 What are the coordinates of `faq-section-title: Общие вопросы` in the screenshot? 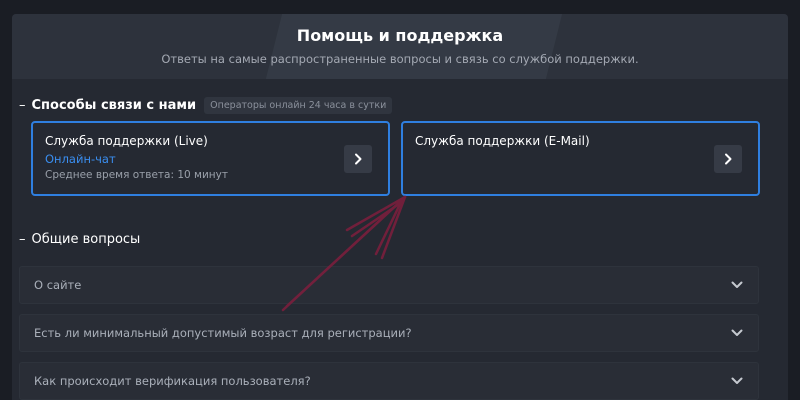 It's located at (86, 239).